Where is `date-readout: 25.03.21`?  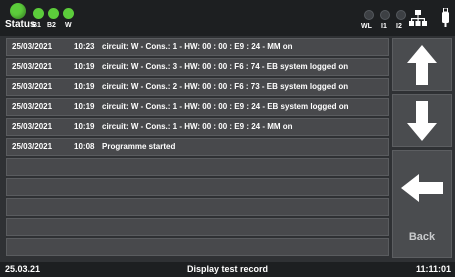
date-readout: 25.03.21 is located at coordinates (23, 269).